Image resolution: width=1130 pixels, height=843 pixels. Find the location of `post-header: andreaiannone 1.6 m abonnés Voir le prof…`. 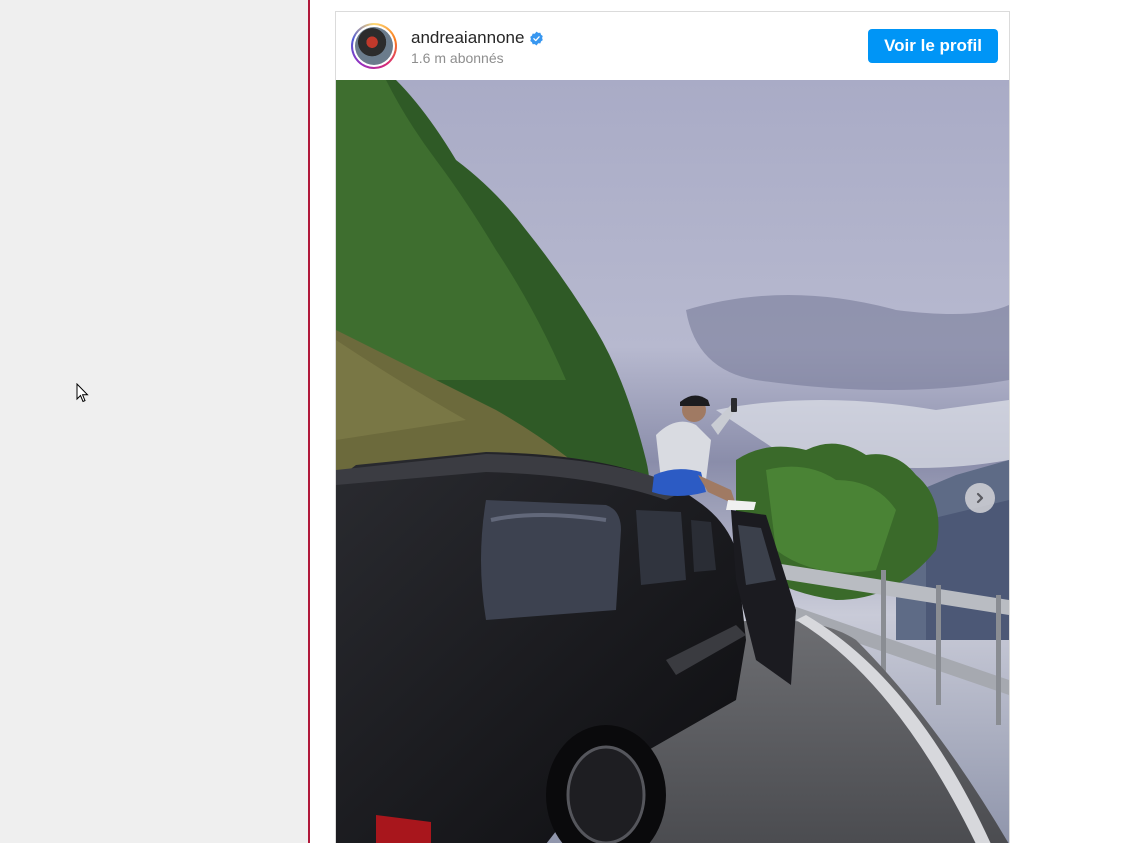

post-header: andreaiannone 1.6 m abonnés Voir le prof… is located at coordinates (672, 46).